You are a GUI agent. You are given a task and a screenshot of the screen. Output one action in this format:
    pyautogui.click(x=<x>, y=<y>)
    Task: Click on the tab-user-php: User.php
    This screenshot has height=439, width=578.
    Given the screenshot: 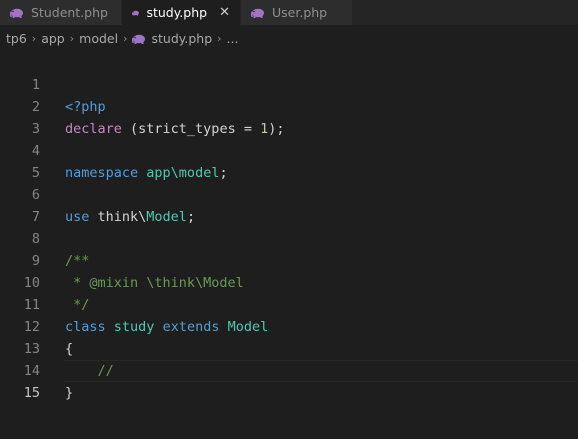 What is the action you would take?
    pyautogui.click(x=297, y=12)
    